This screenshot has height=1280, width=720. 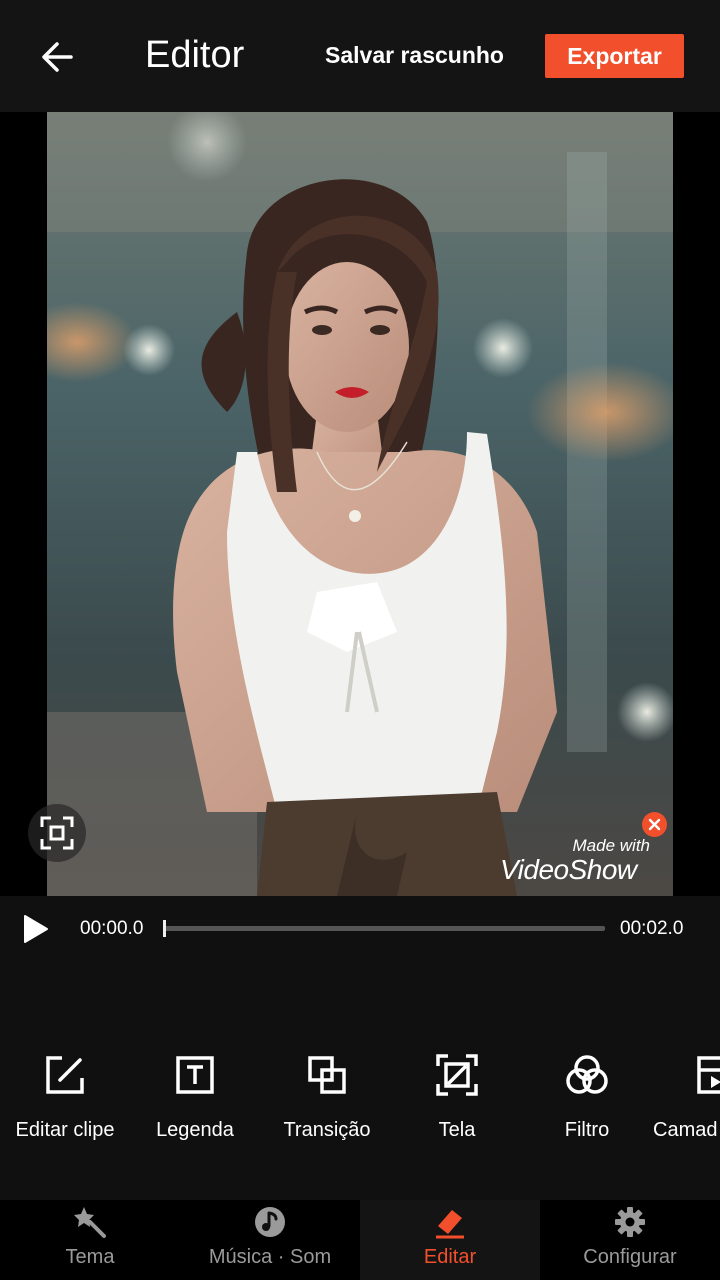 What do you see at coordinates (587, 1095) in the screenshot?
I see `tool-filter: Filtro` at bounding box center [587, 1095].